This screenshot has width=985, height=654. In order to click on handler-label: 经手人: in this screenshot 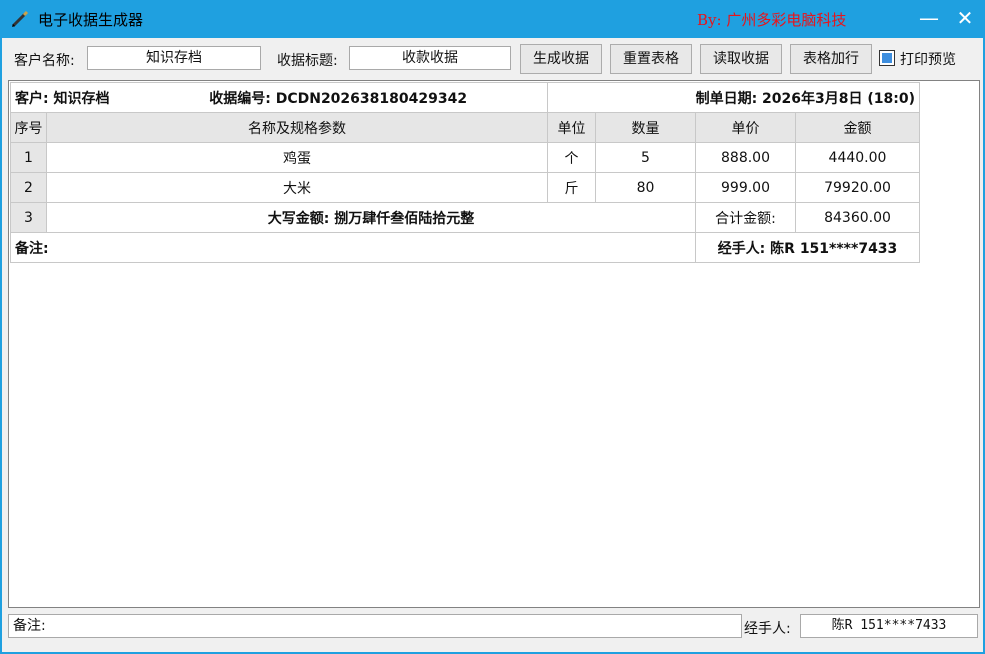, I will do `click(767, 629)`.